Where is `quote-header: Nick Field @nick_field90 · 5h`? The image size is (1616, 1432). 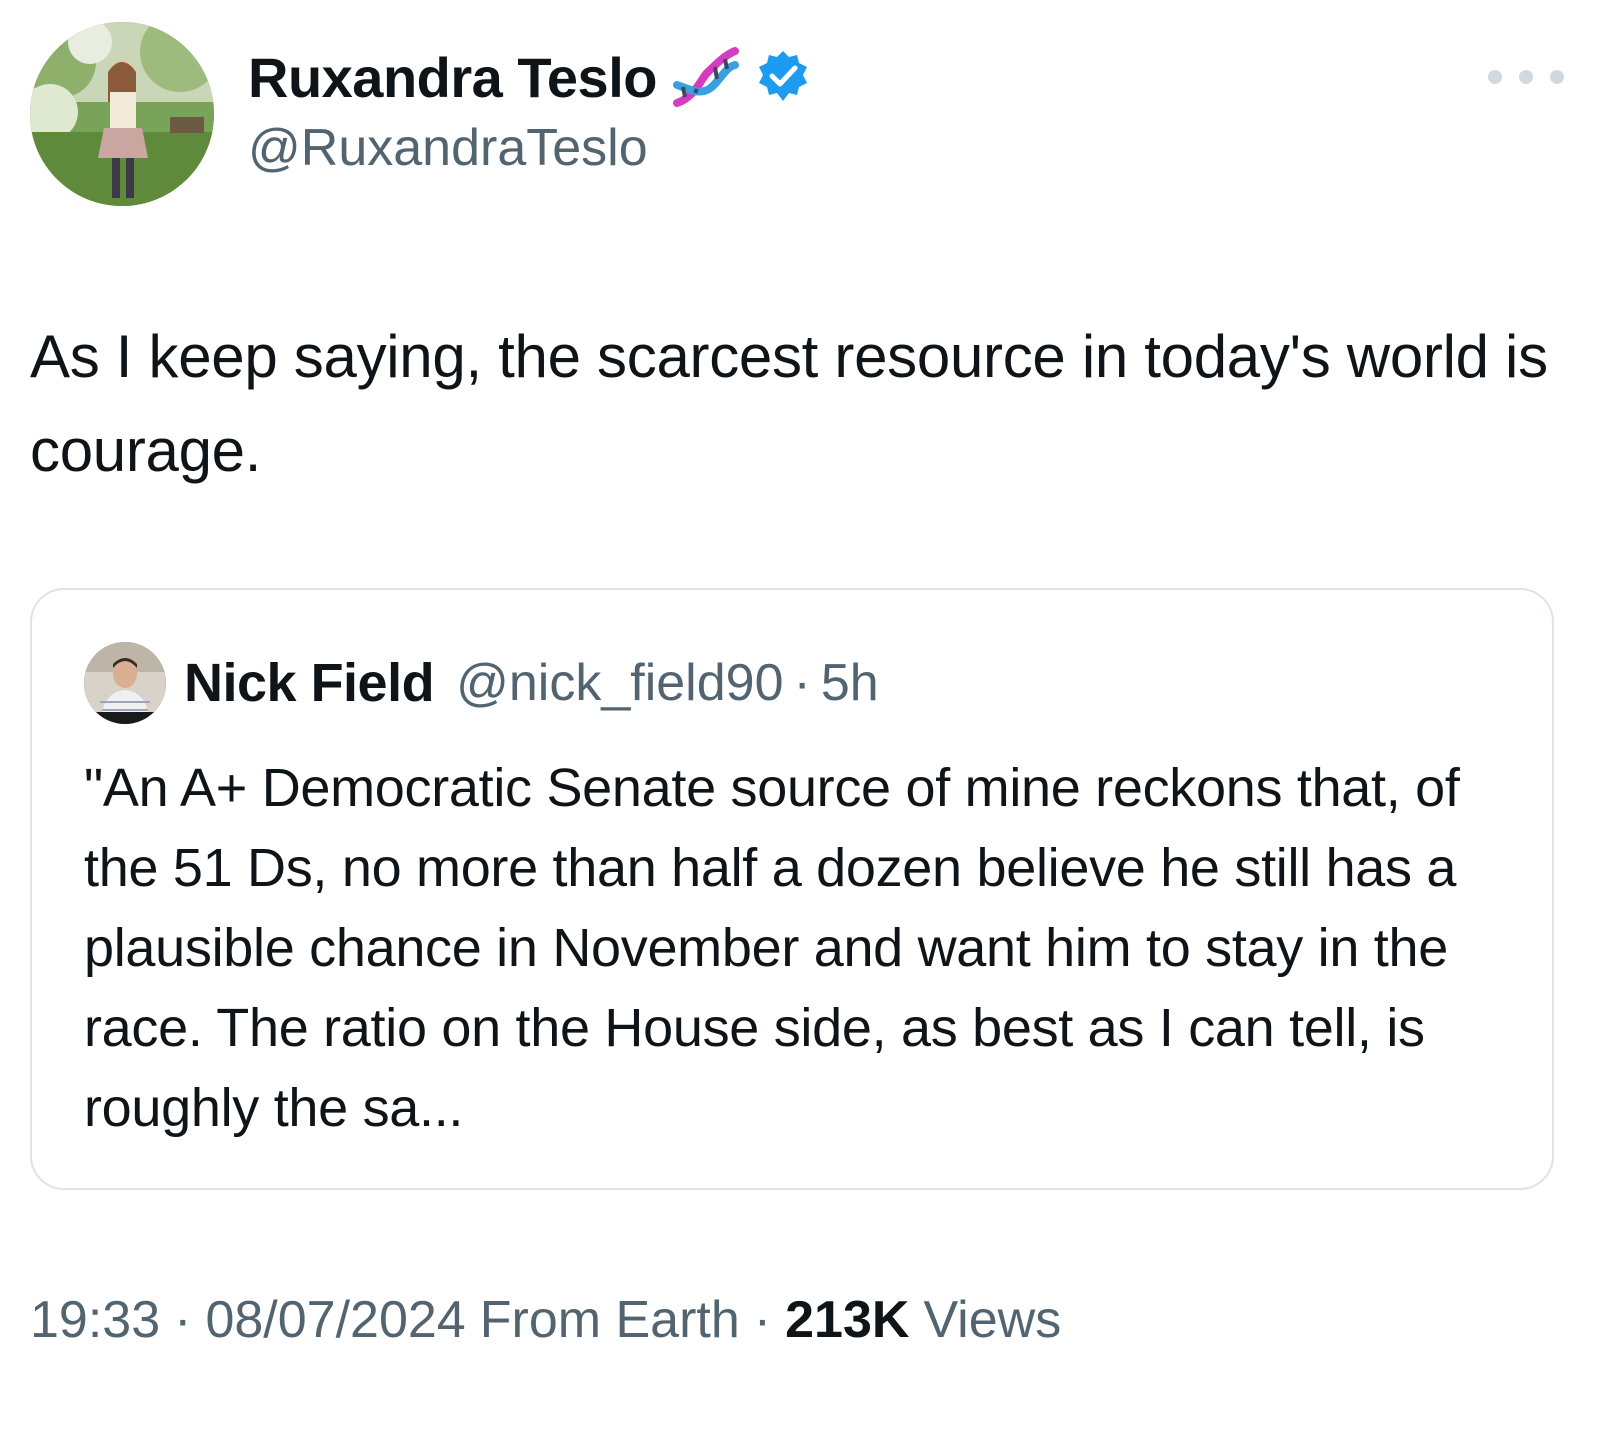 quote-header: Nick Field @nick_field90 · 5h is located at coordinates (531, 683).